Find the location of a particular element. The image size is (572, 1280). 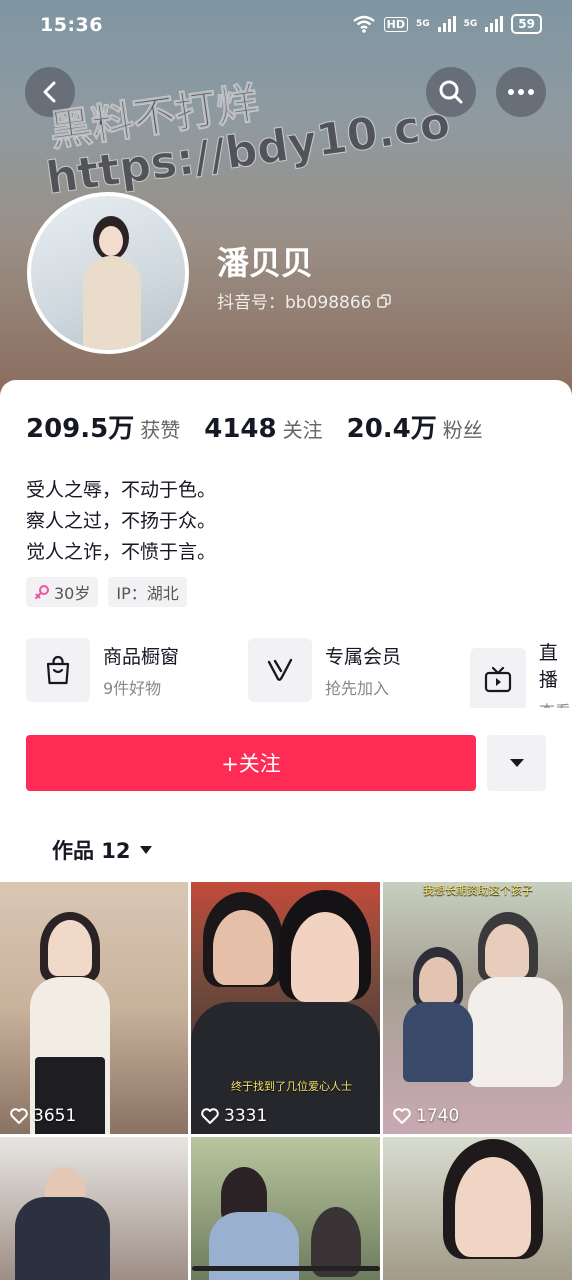

video-likes-2: 3331 is located at coordinates (234, 1116).